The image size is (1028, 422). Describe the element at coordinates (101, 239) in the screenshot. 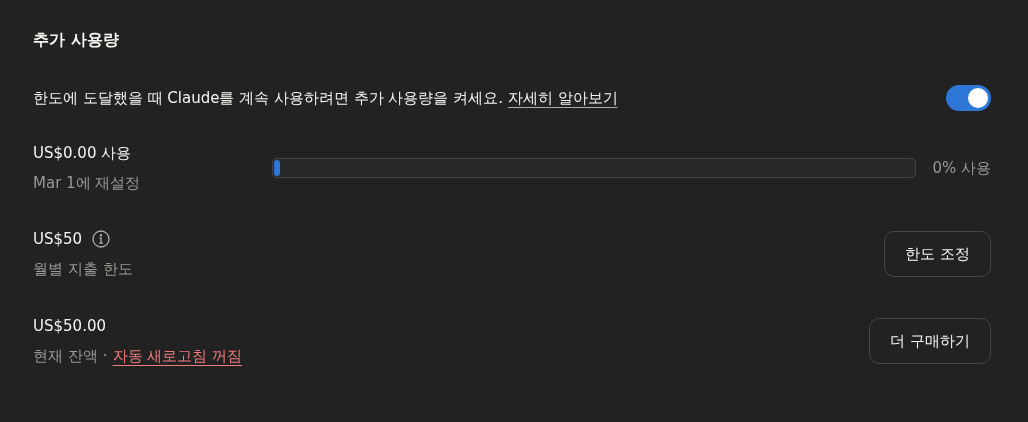

I see `info-icon` at that location.